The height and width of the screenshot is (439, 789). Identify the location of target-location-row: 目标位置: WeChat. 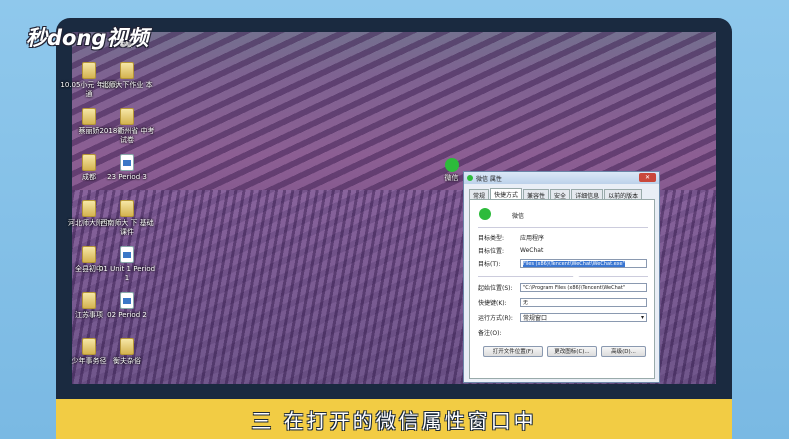
(510, 250).